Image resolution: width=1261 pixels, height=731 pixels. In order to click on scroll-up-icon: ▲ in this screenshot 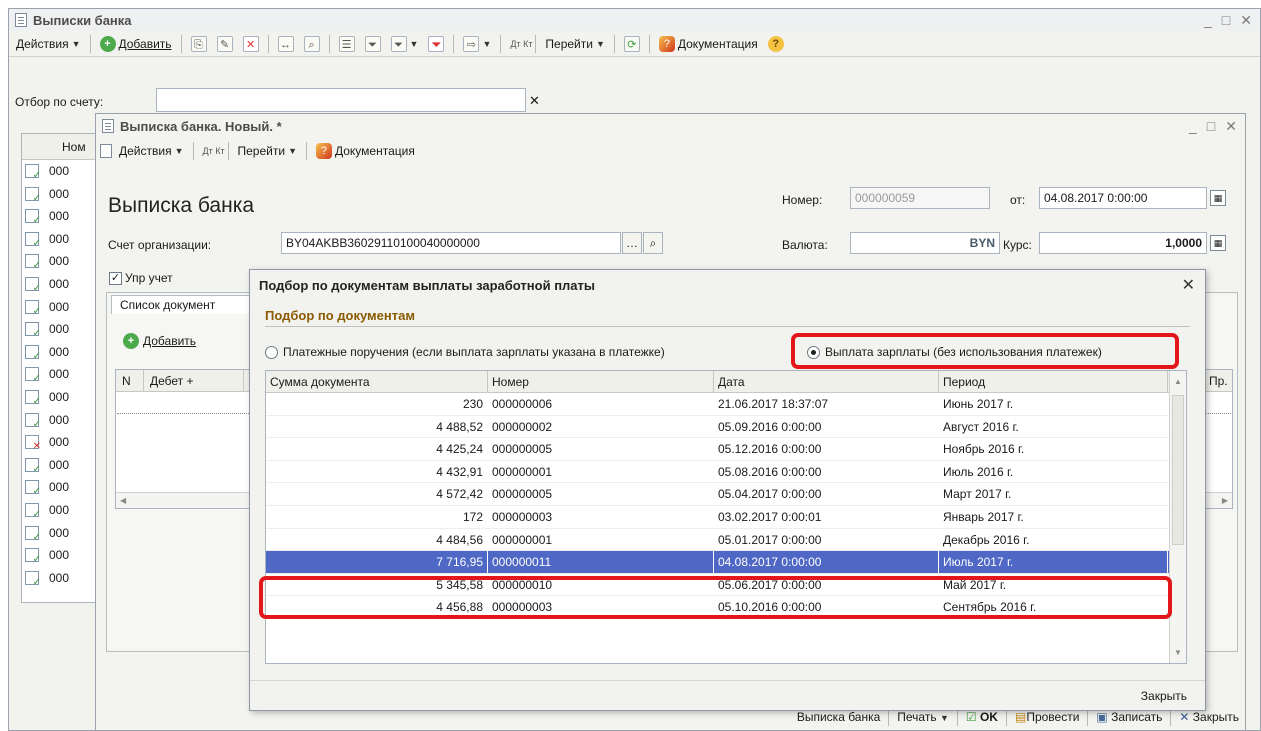, I will do `click(1178, 381)`.